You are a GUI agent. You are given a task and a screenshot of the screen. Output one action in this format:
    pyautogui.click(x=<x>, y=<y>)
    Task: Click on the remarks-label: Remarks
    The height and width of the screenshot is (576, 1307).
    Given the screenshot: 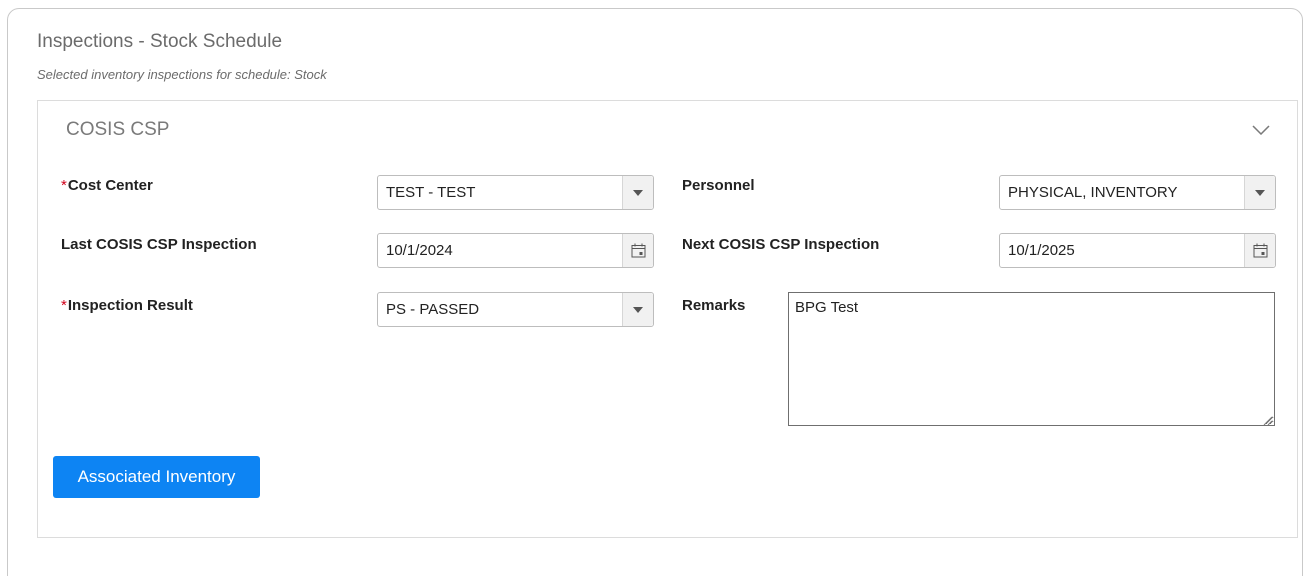 What is the action you would take?
    pyautogui.click(x=714, y=305)
    